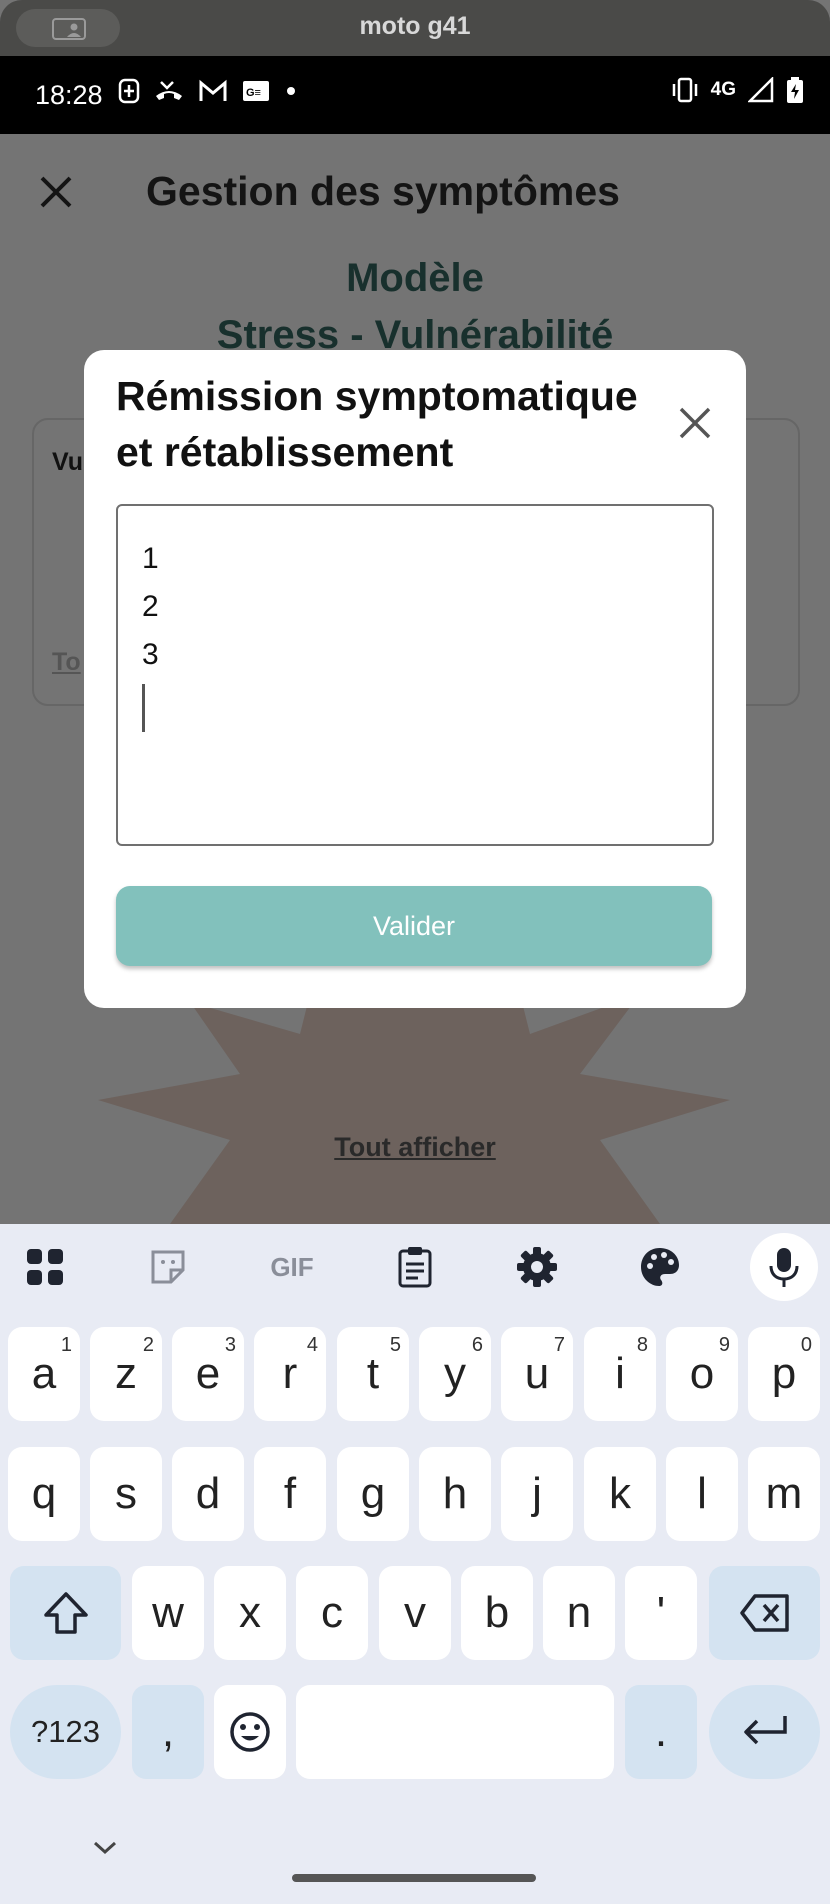 Image resolution: width=830 pixels, height=1904 pixels. Describe the element at coordinates (69, 95) in the screenshot. I see `status-time: 18:28` at that location.